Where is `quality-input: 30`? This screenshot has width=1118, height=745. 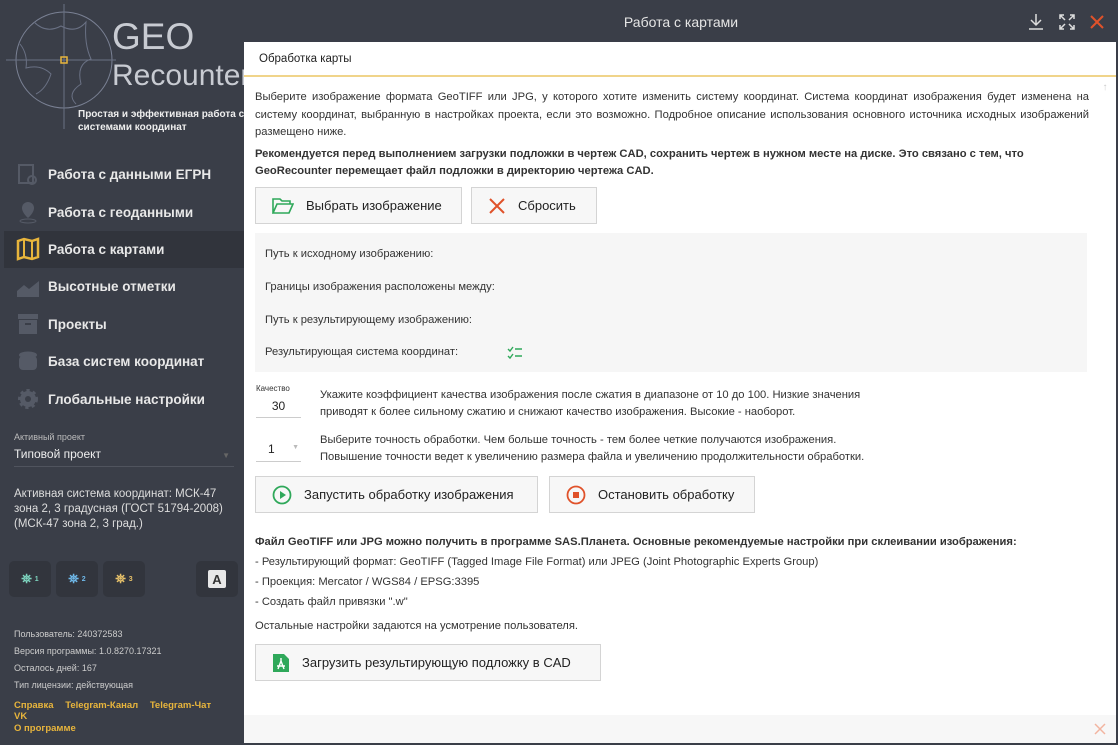 quality-input: 30 is located at coordinates (278, 407).